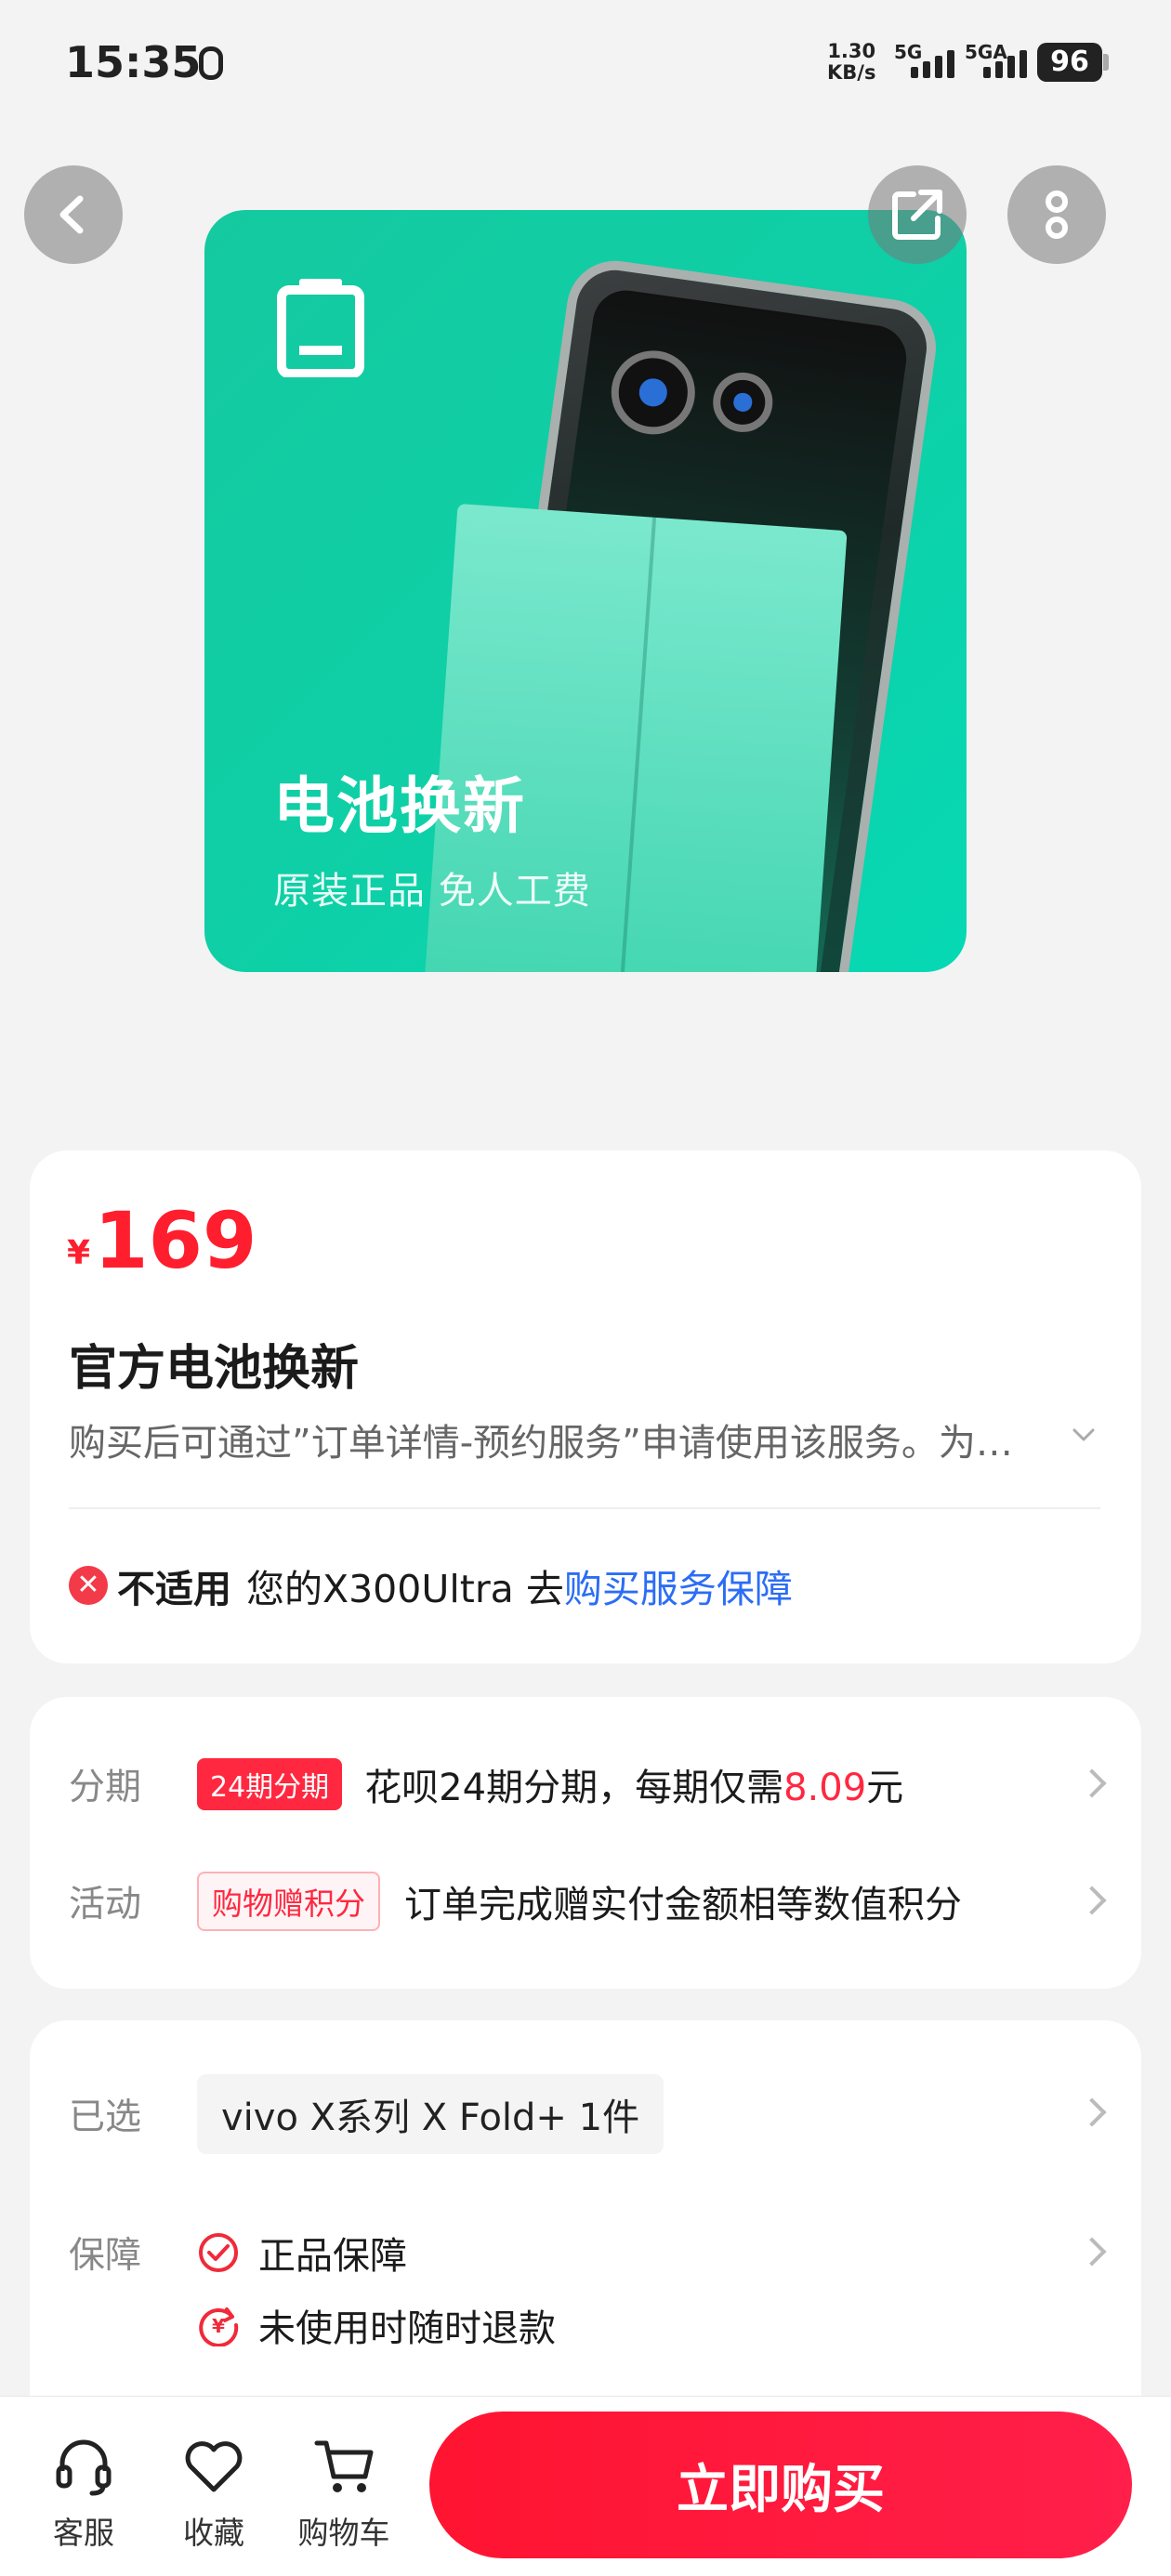 The height and width of the screenshot is (2576, 1171). What do you see at coordinates (344, 2466) in the screenshot?
I see `cart-icon` at bounding box center [344, 2466].